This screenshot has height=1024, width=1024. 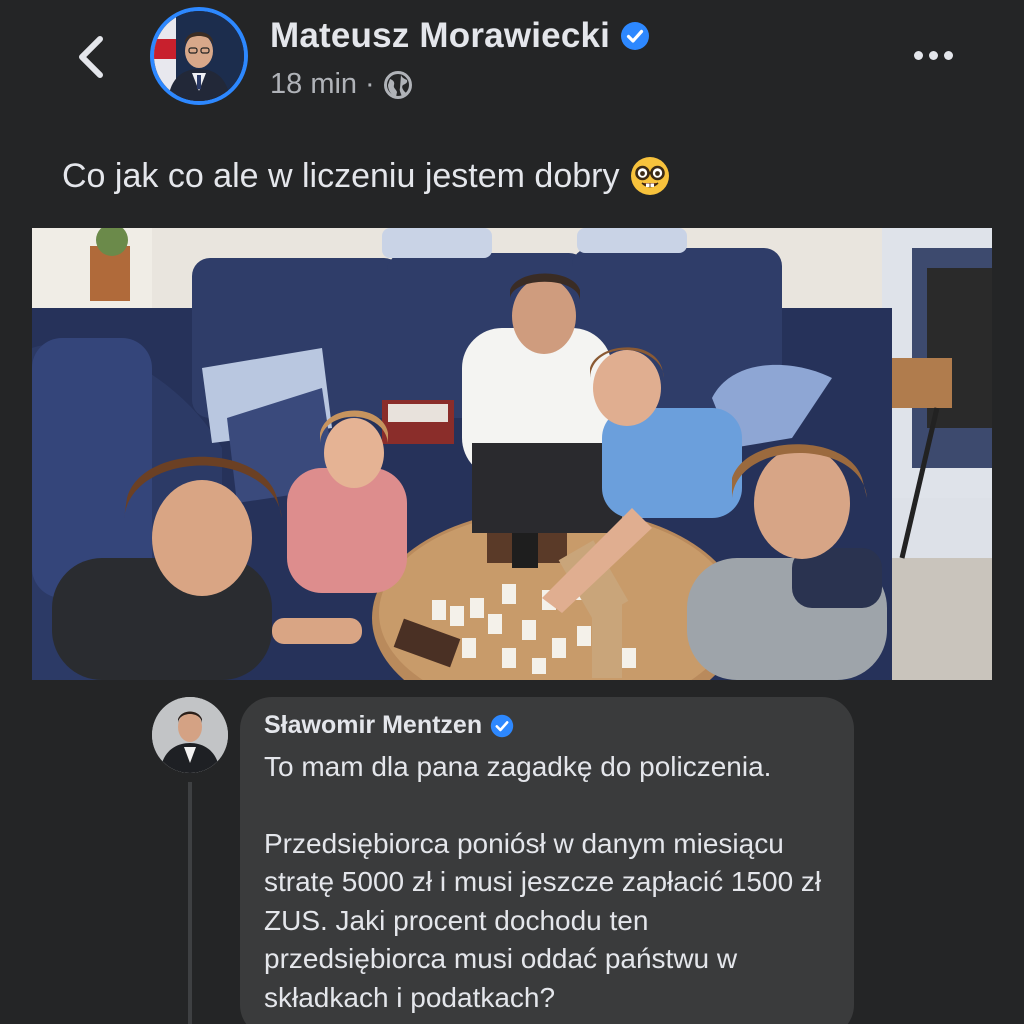 I want to click on commenter-avatar, so click(x=190, y=735).